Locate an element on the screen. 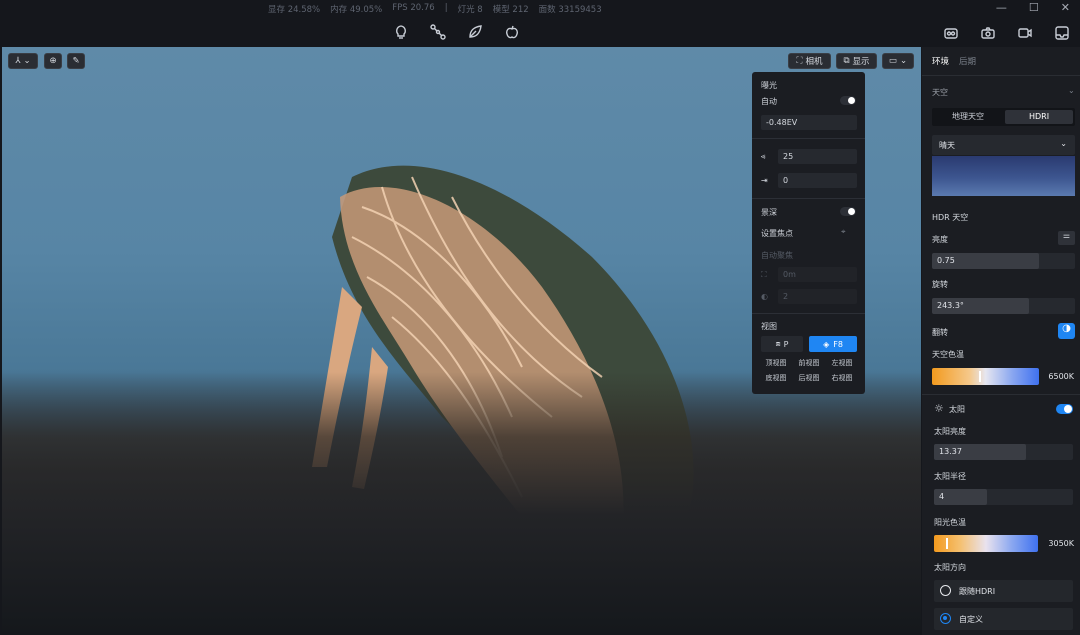 The height and width of the screenshot is (635, 1080). set-focus-label: 设置焦点 is located at coordinates (777, 233).